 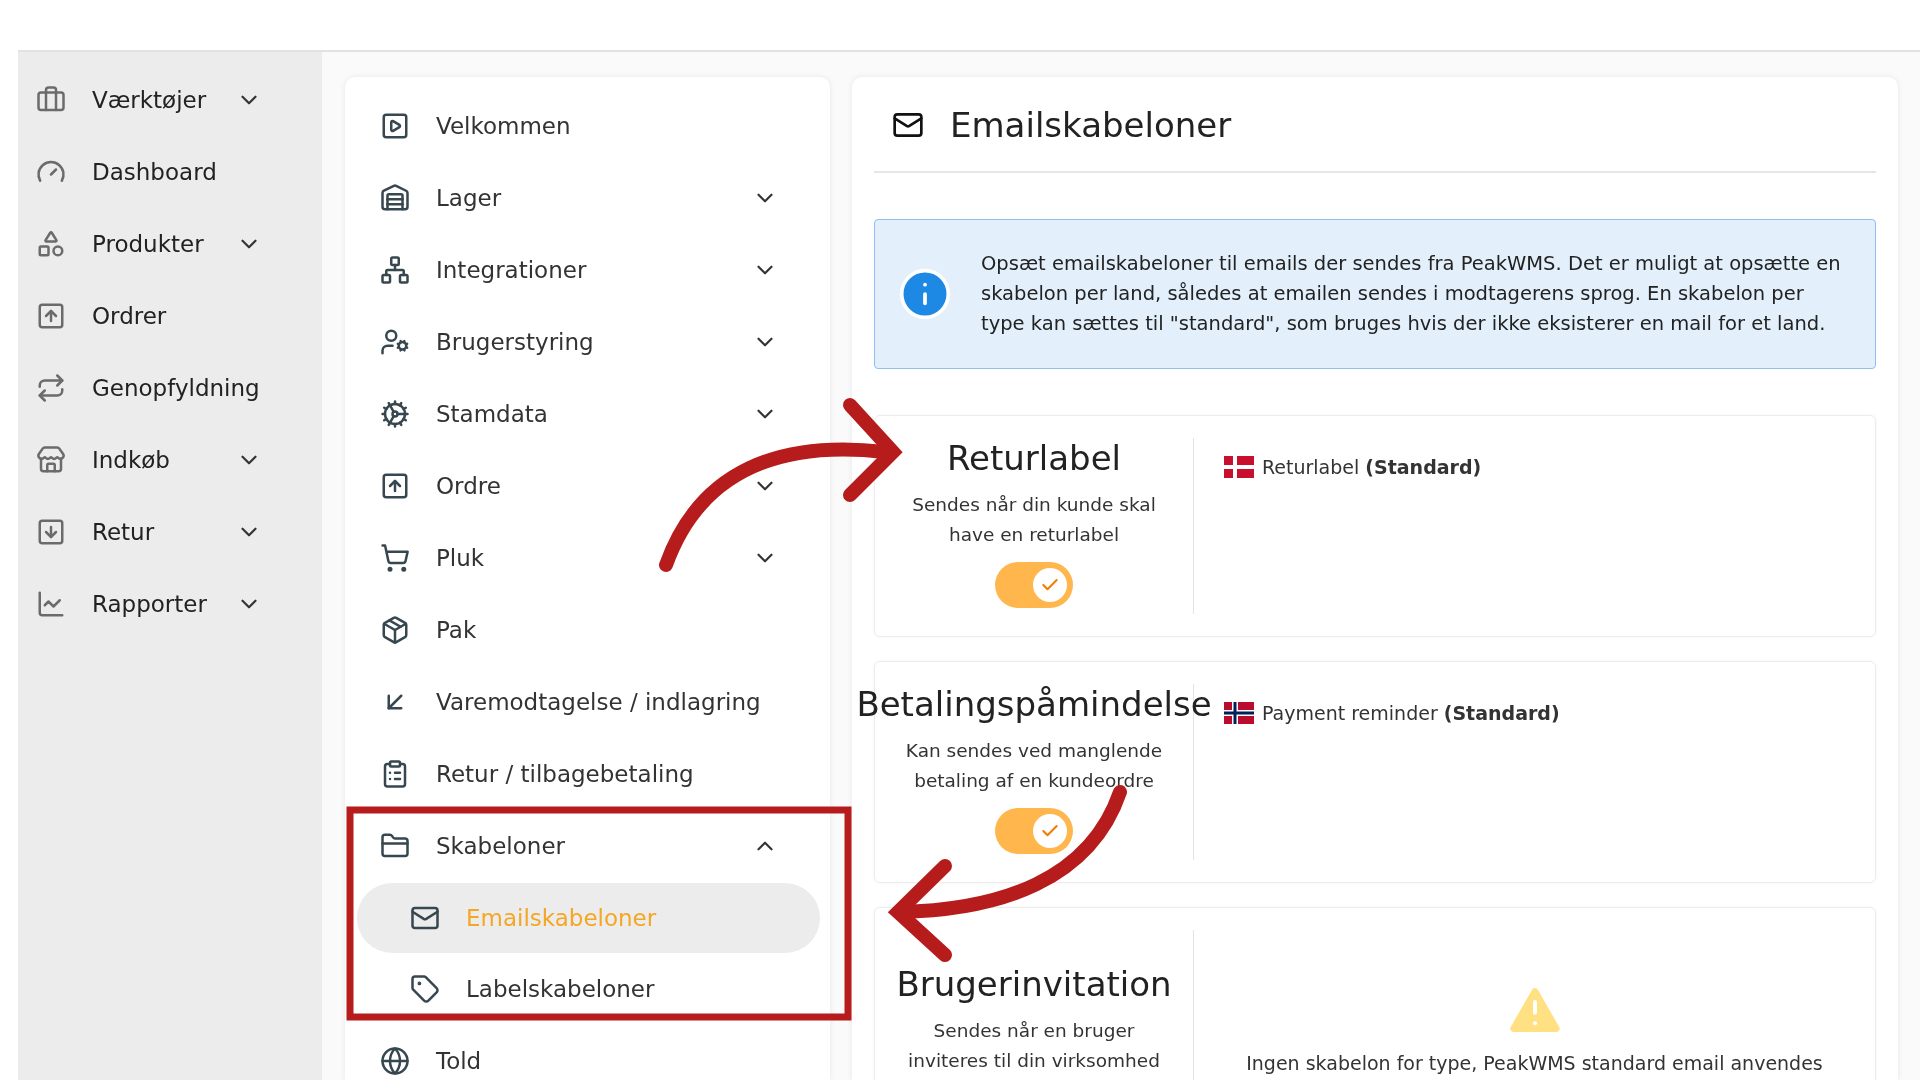 I want to click on user-gear-icon, so click(x=395, y=342).